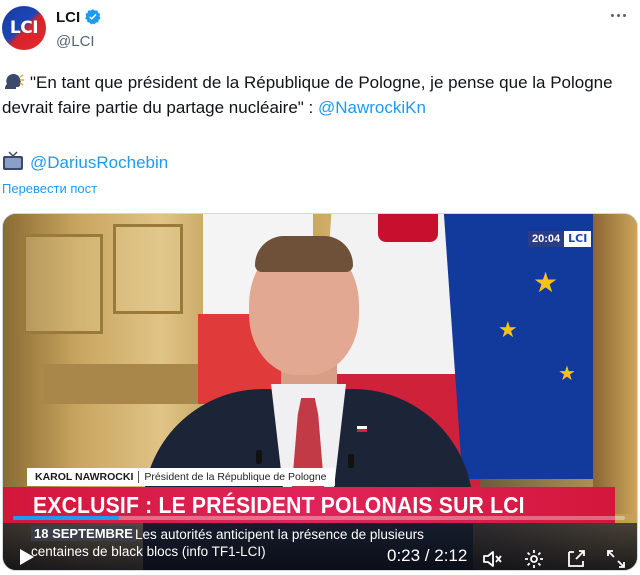 The image size is (640, 575). Describe the element at coordinates (93, 17) in the screenshot. I see `verified-badge-icon` at that location.